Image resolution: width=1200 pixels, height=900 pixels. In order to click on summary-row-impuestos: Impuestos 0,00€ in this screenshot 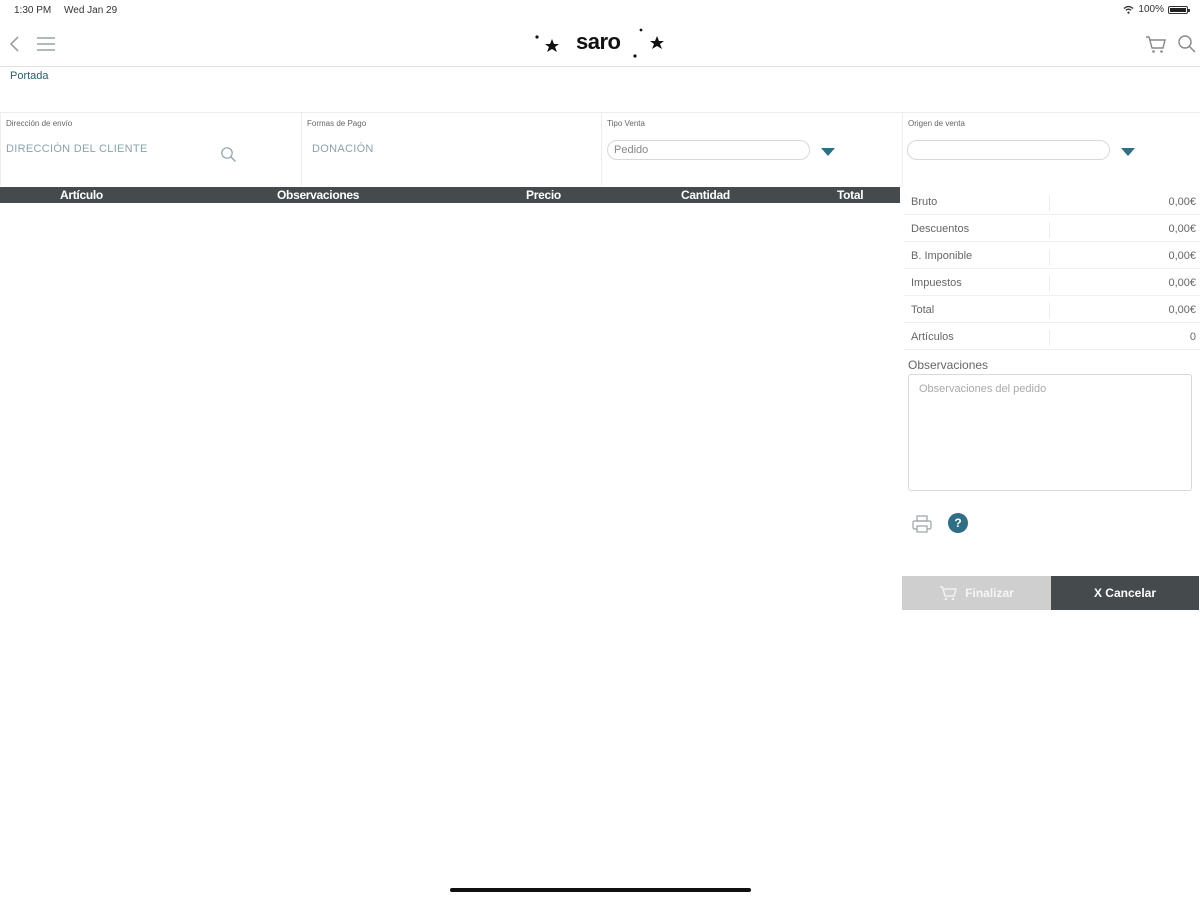, I will do `click(1052, 283)`.